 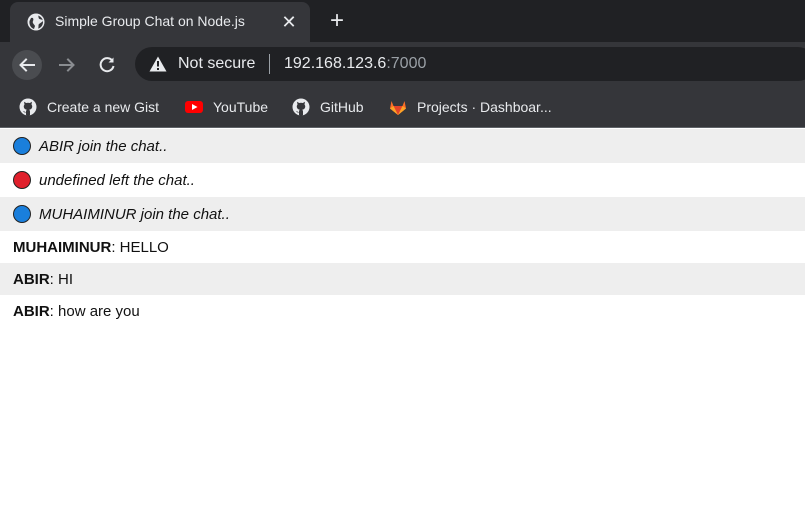 I want to click on message-text: : how are you, so click(x=94, y=311).